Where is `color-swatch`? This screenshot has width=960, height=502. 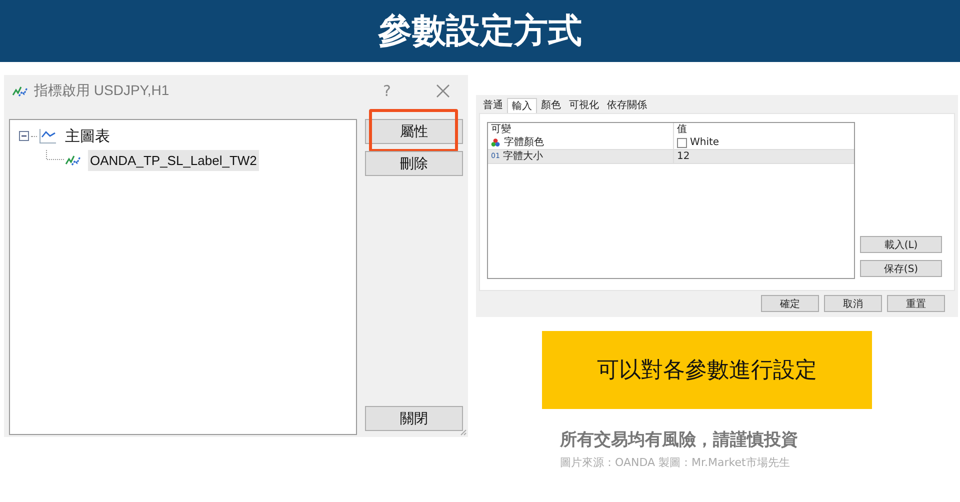
color-swatch is located at coordinates (682, 143).